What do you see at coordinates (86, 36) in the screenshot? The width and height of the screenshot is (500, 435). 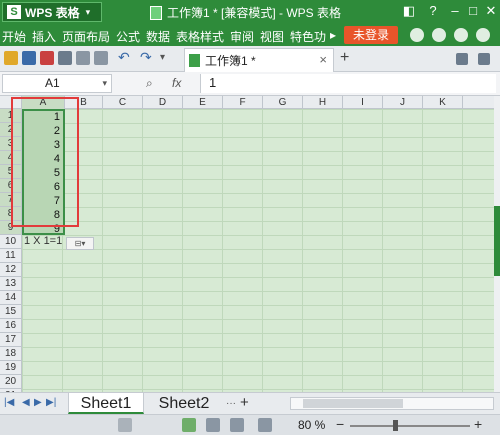 I see `menu-page-layout: 页面布局` at bounding box center [86, 36].